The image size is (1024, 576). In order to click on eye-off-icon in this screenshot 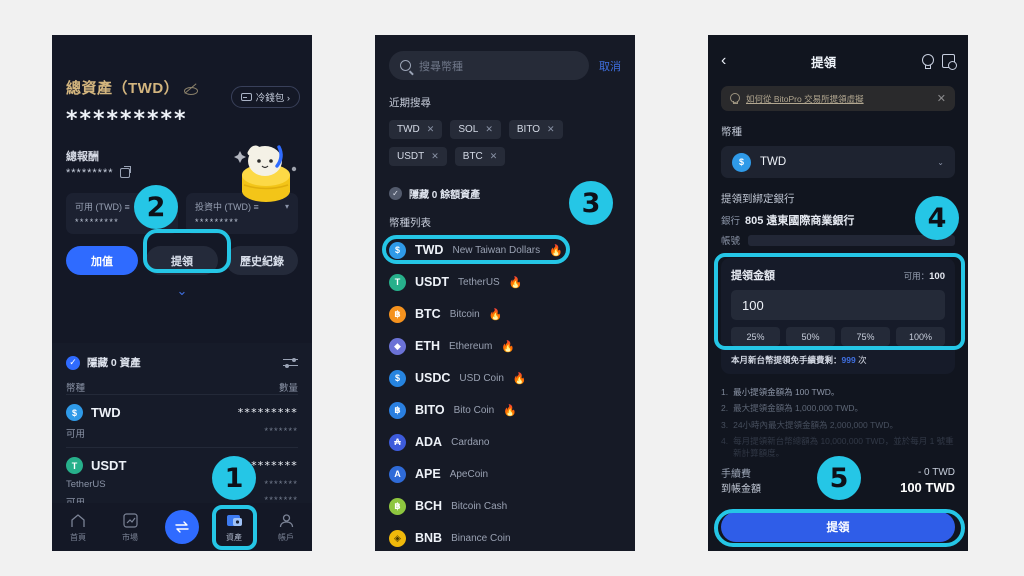, I will do `click(191, 89)`.